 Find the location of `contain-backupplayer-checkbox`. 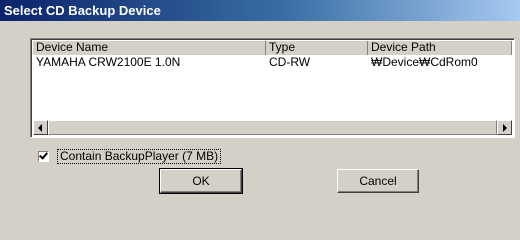

contain-backupplayer-checkbox is located at coordinates (43, 155).